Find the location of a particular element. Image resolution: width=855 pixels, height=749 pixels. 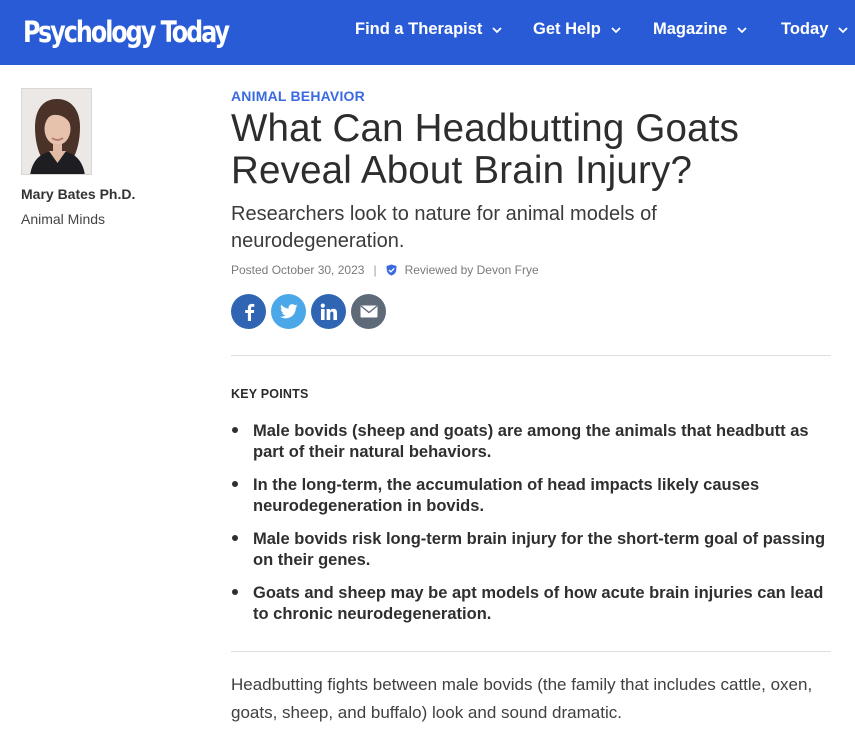

twitter-icon is located at coordinates (288, 311).